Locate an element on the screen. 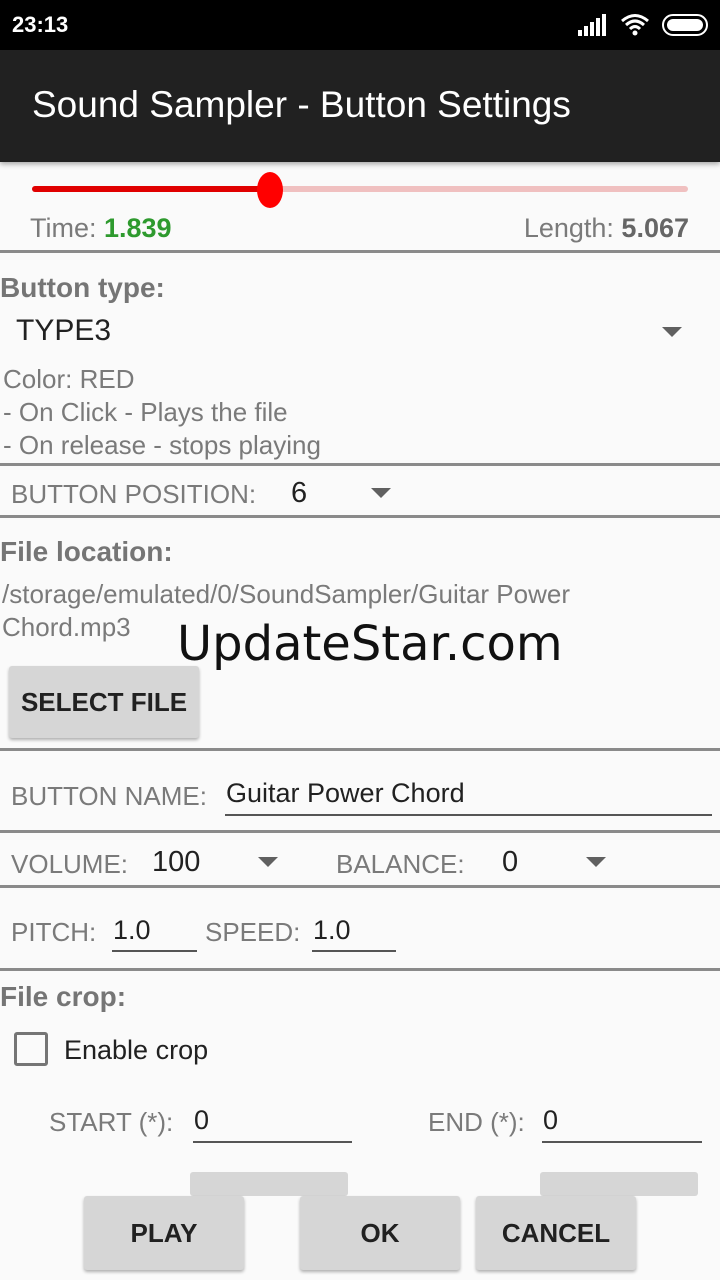  crop-end-label: END (*): is located at coordinates (476, 1122).